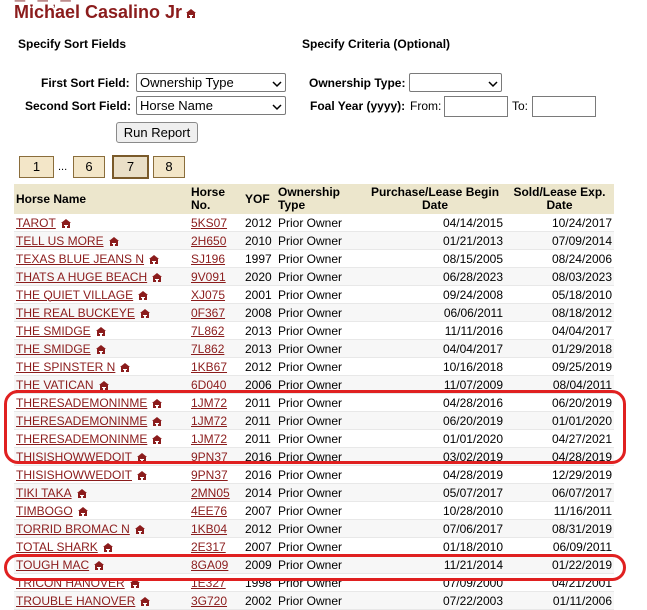 This screenshot has width=647, height=610. Describe the element at coordinates (44, 511) in the screenshot. I see `horse-name-link: TIMBOGO` at that location.